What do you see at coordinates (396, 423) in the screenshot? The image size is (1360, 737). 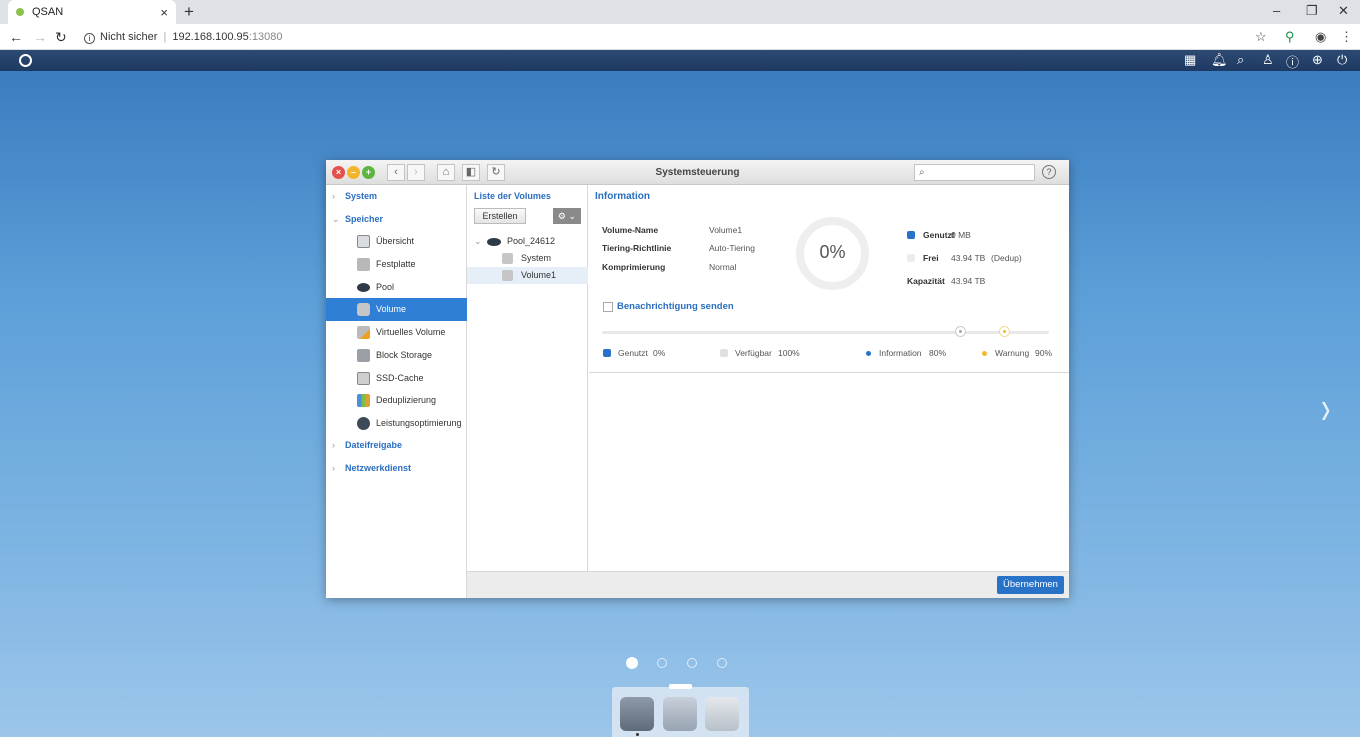 I see `sidebar-item-leistungsoptimierung: Leistungsoptimierung` at bounding box center [396, 423].